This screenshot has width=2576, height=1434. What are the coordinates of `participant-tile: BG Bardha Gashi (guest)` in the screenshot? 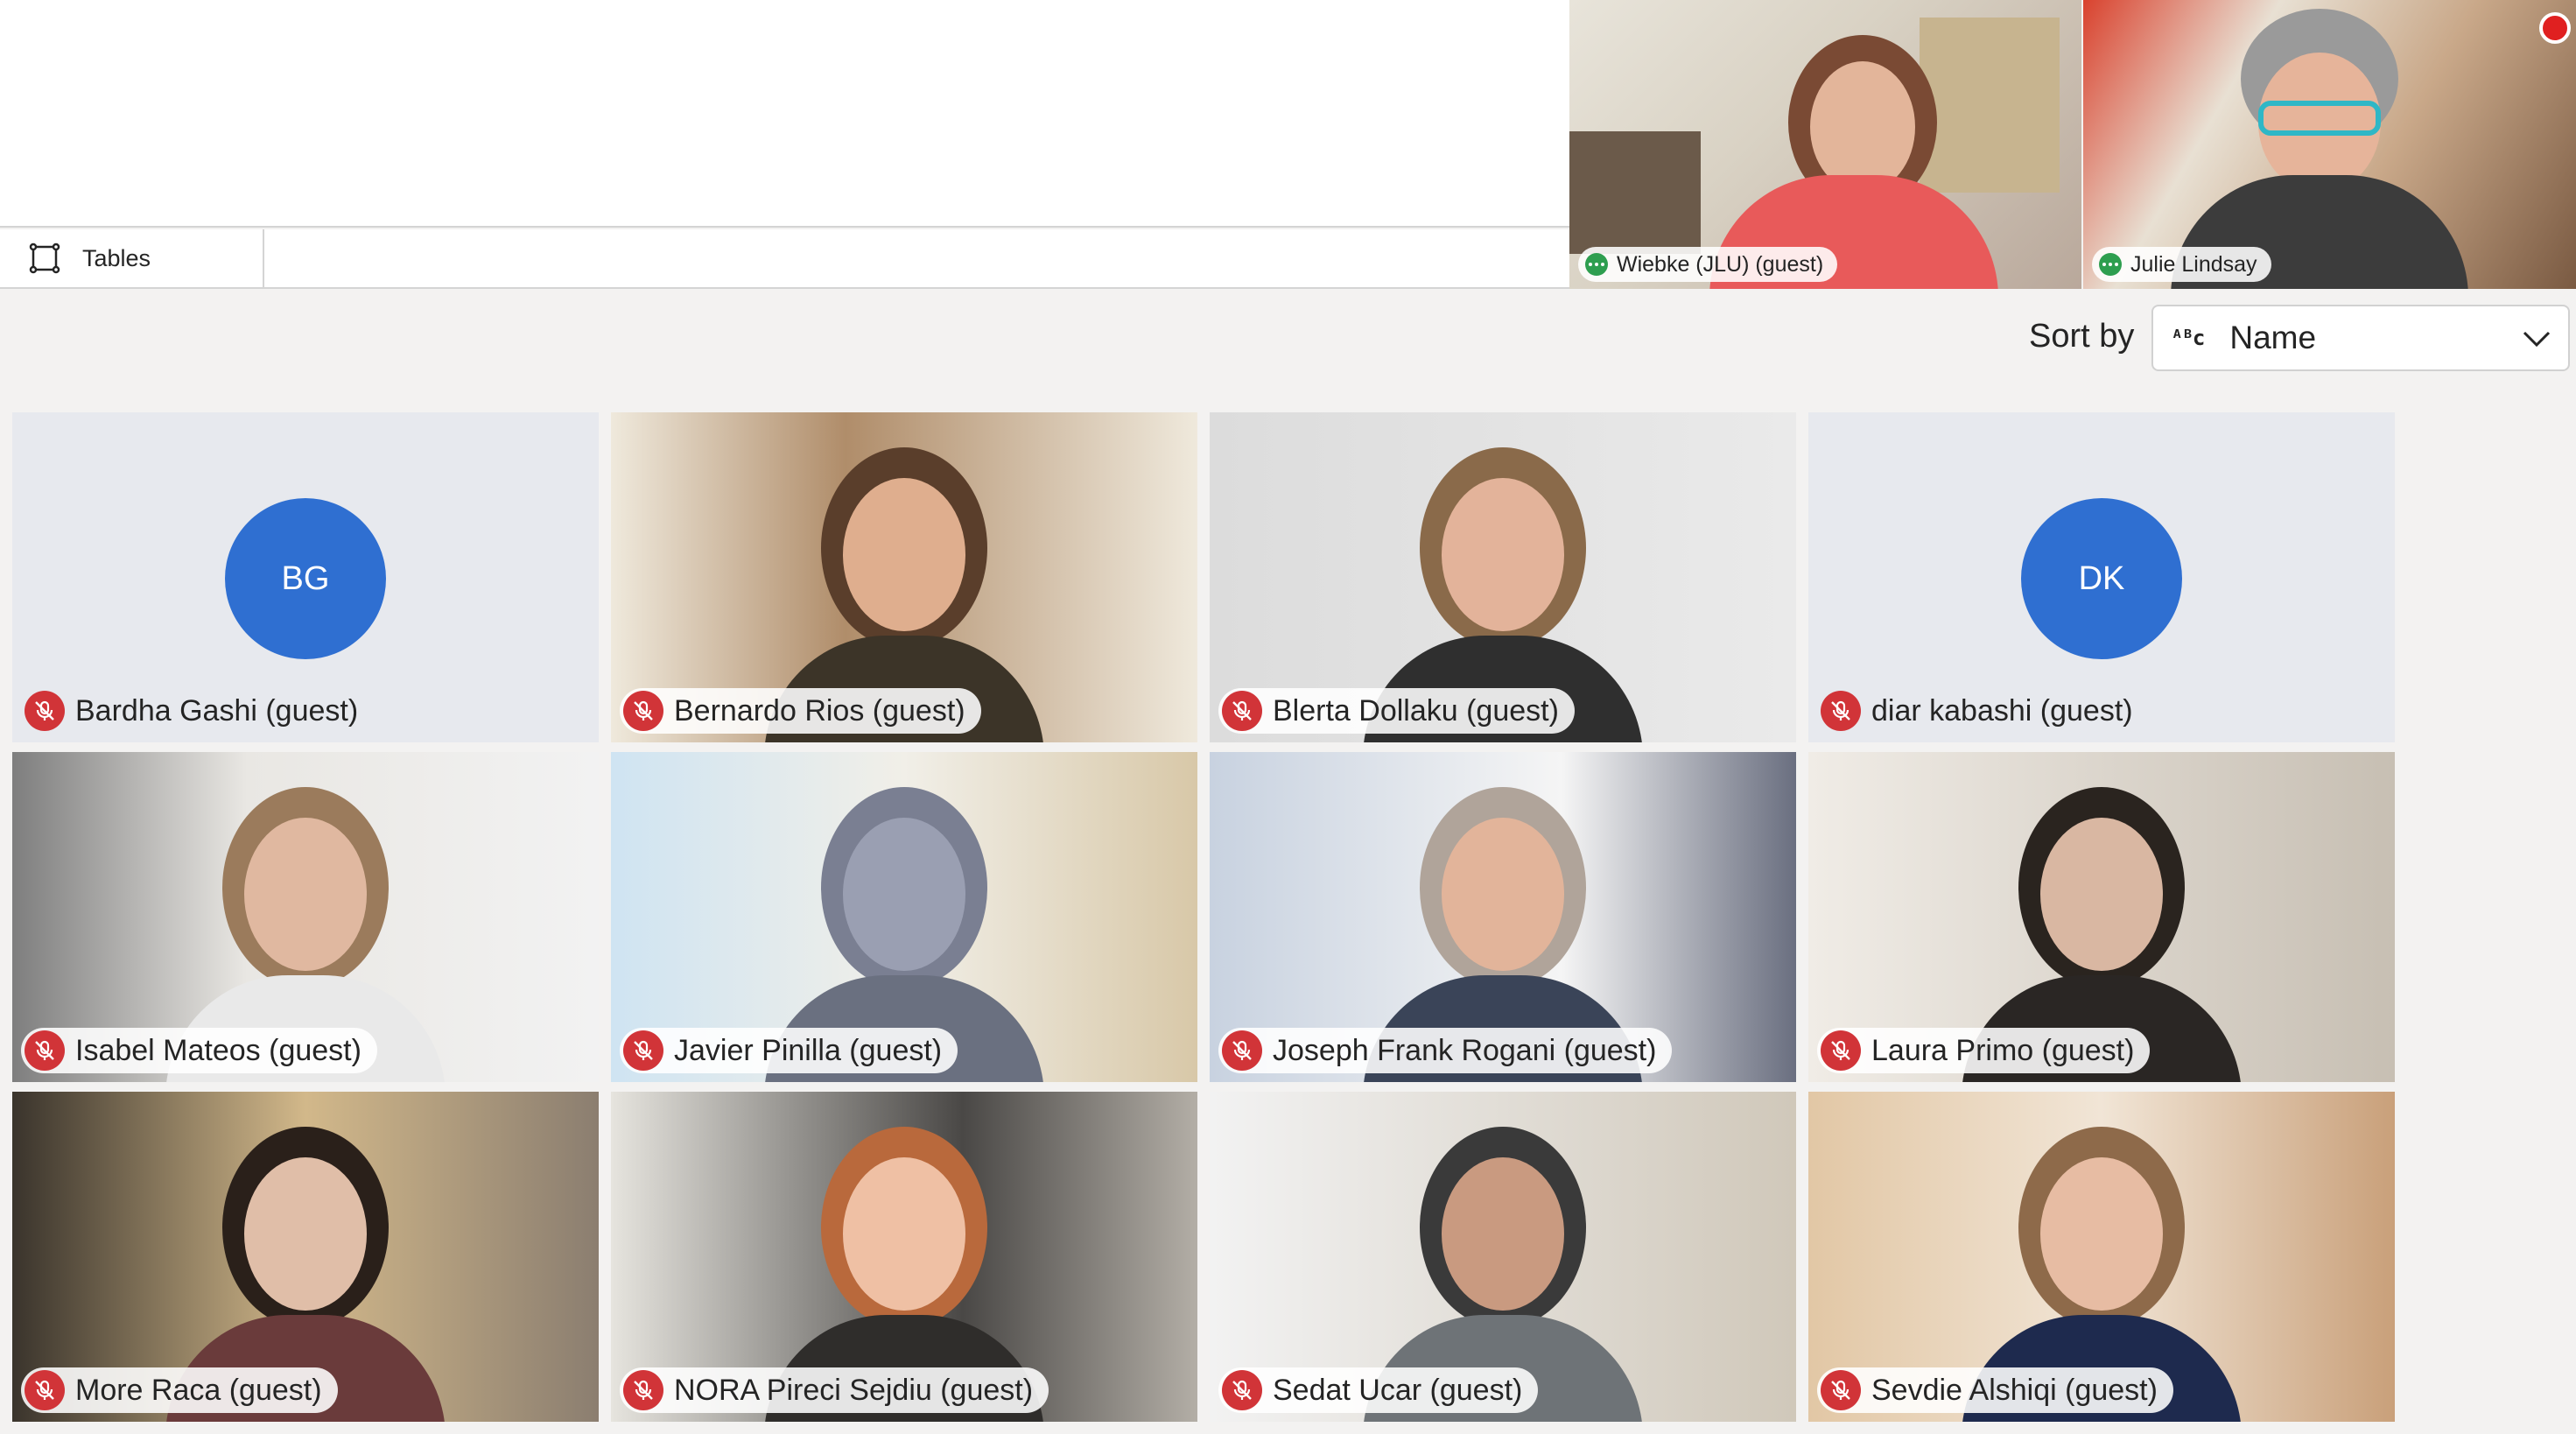 It's located at (305, 577).